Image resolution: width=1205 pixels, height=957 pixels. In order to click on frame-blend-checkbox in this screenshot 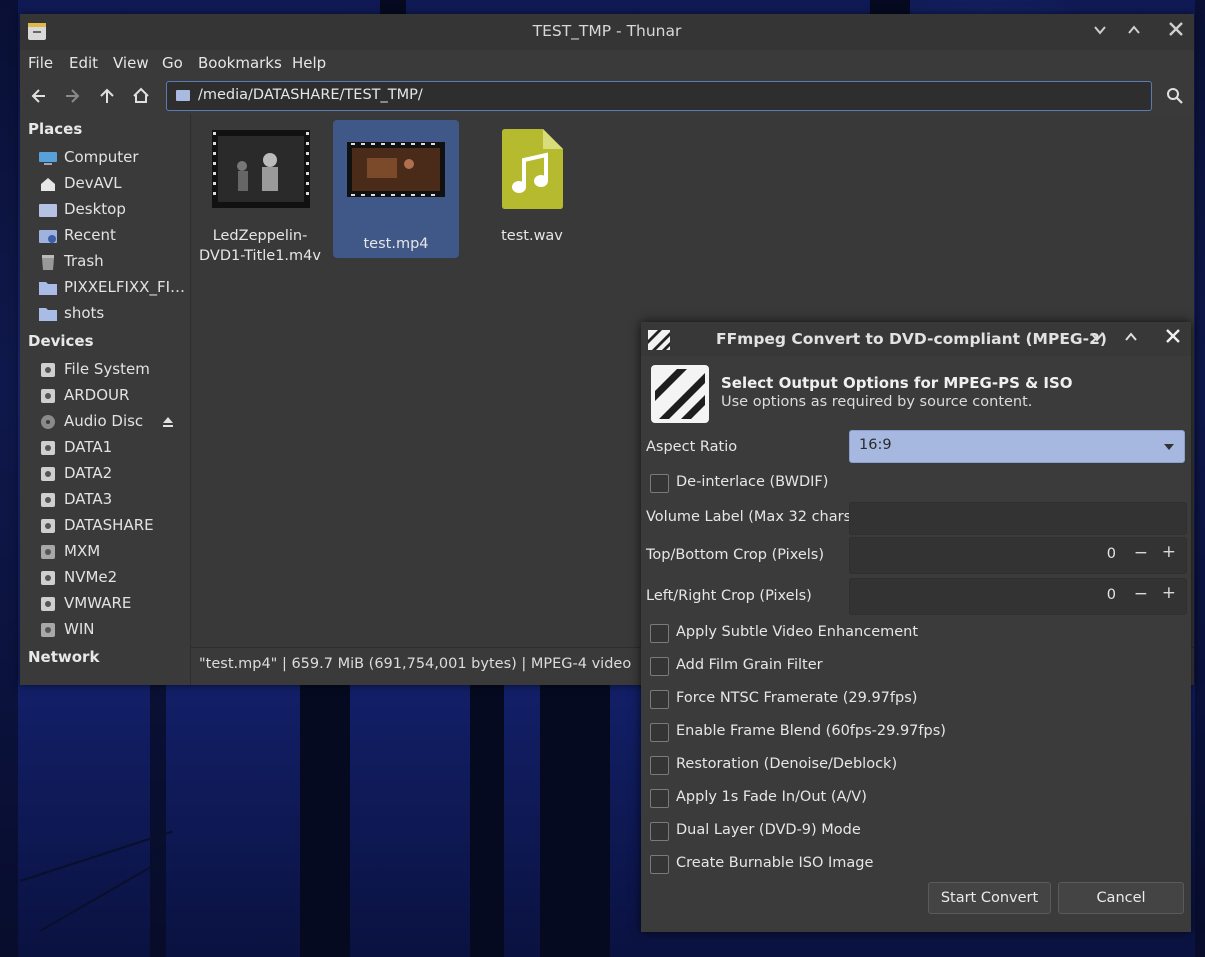, I will do `click(659, 732)`.